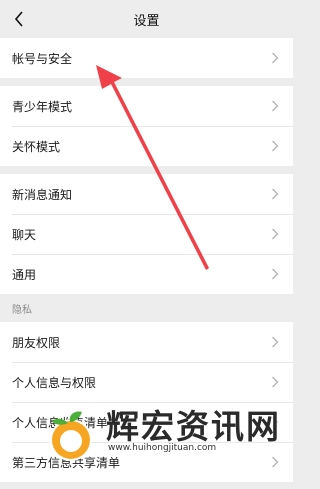 This screenshot has width=320, height=489. I want to click on settings-item-general: 通用, so click(146, 274).